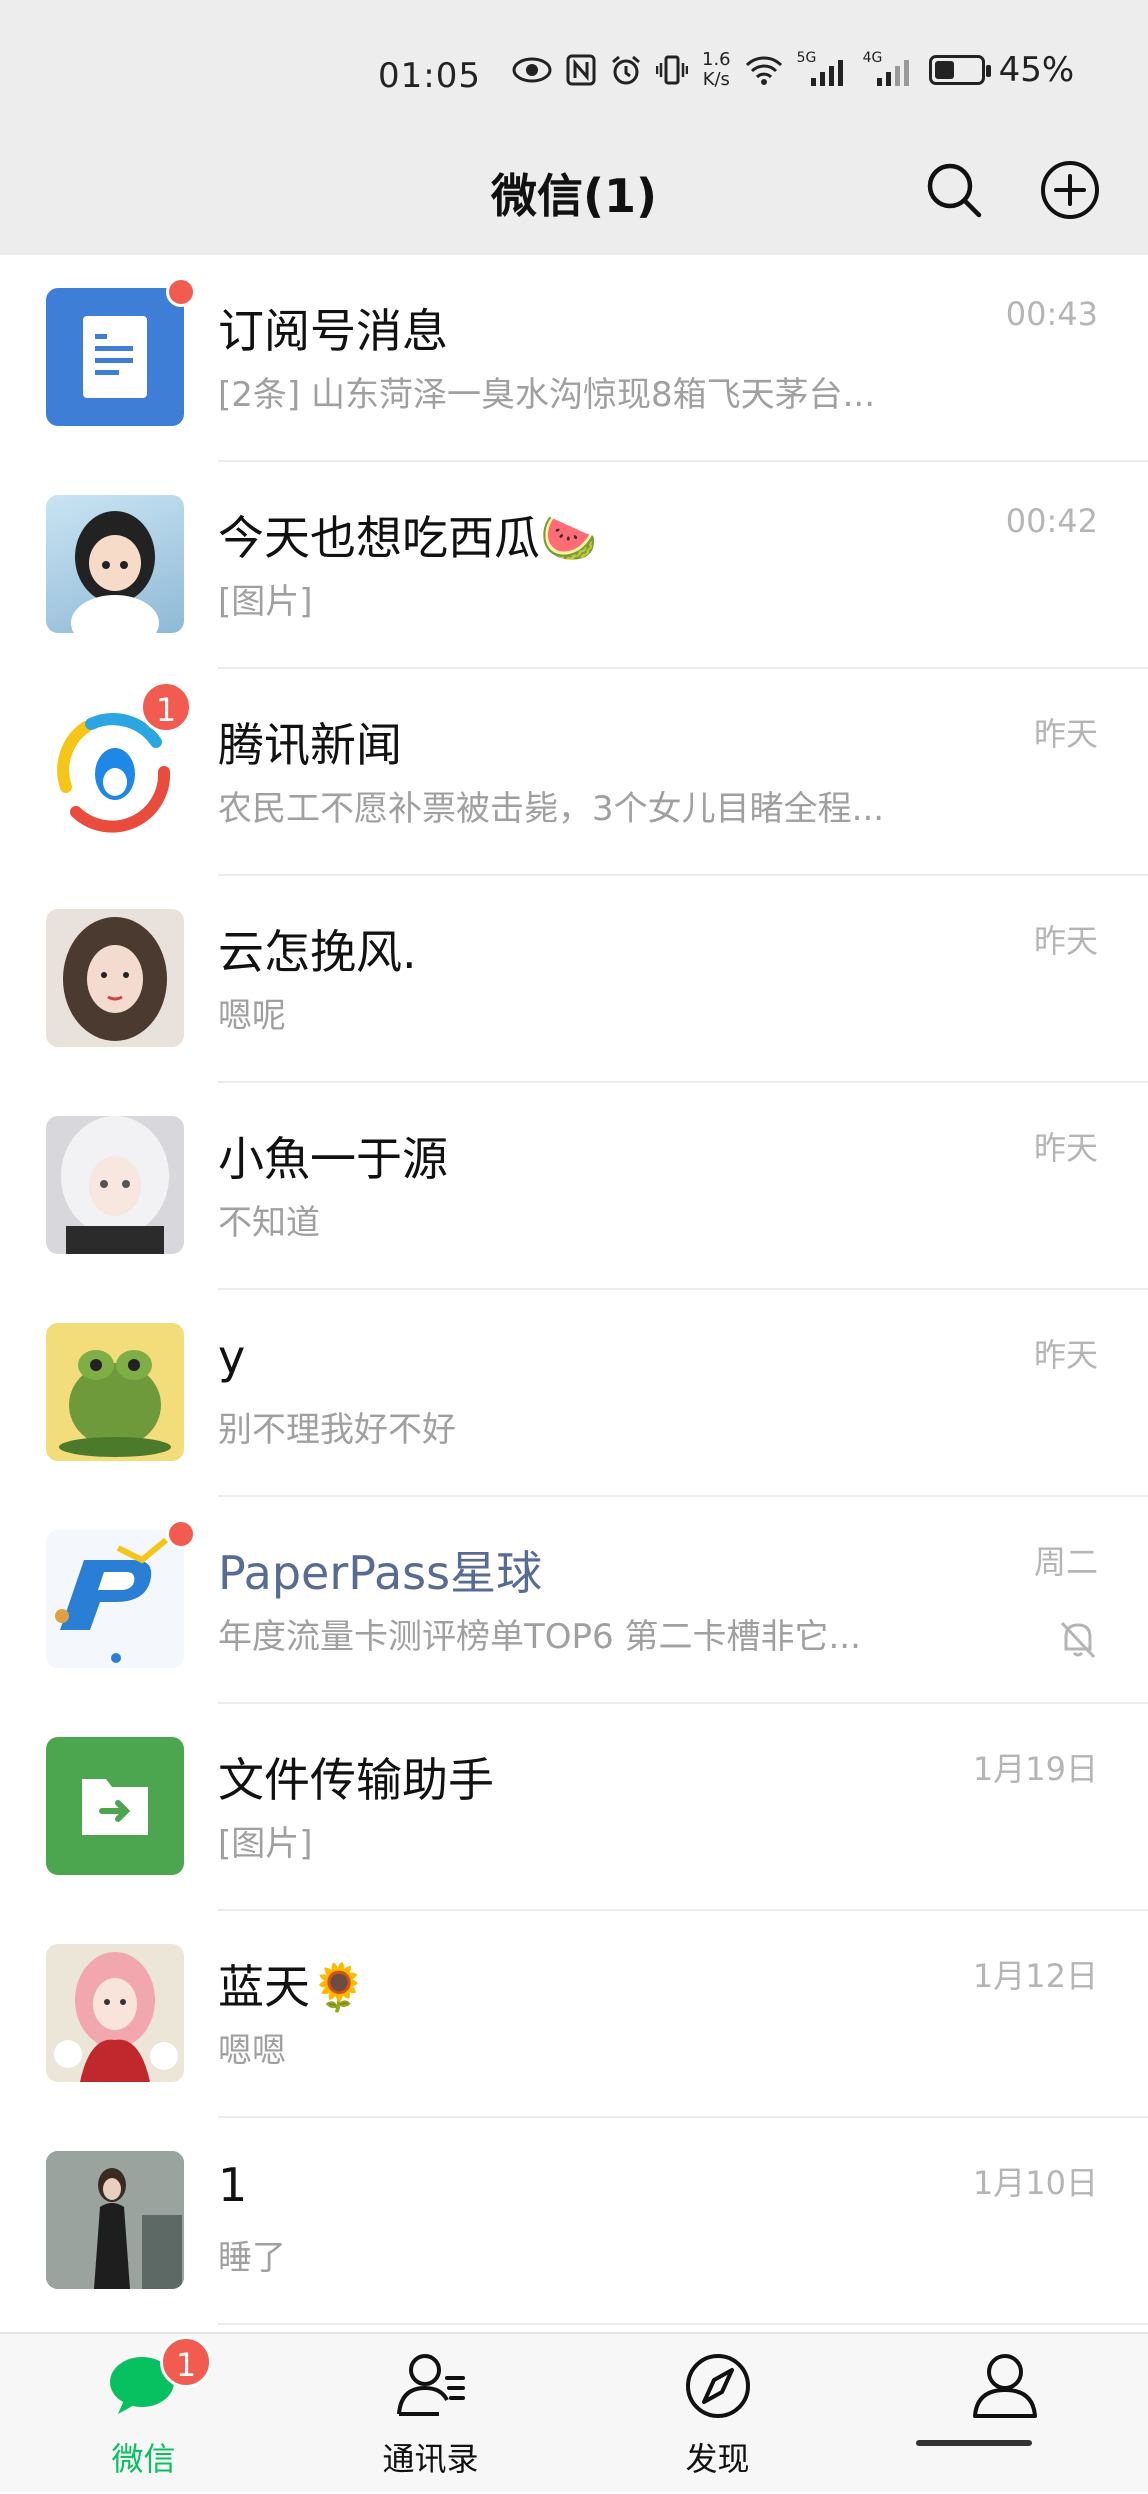 The width and height of the screenshot is (1148, 2494). I want to click on status-icons: 1.6 K/s 5G 4G 45%, so click(793, 70).